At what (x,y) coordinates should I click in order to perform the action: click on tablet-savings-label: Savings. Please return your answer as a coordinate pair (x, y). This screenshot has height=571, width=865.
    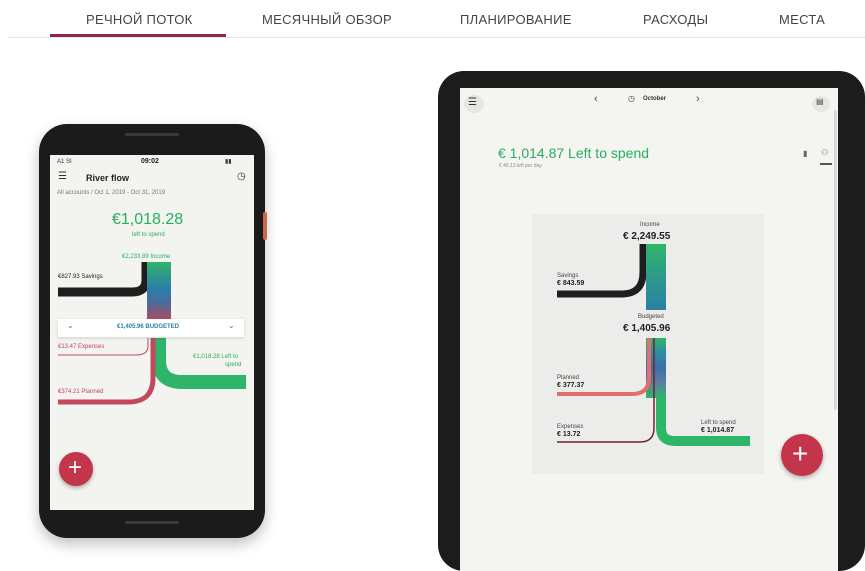
    Looking at the image, I should click on (568, 276).